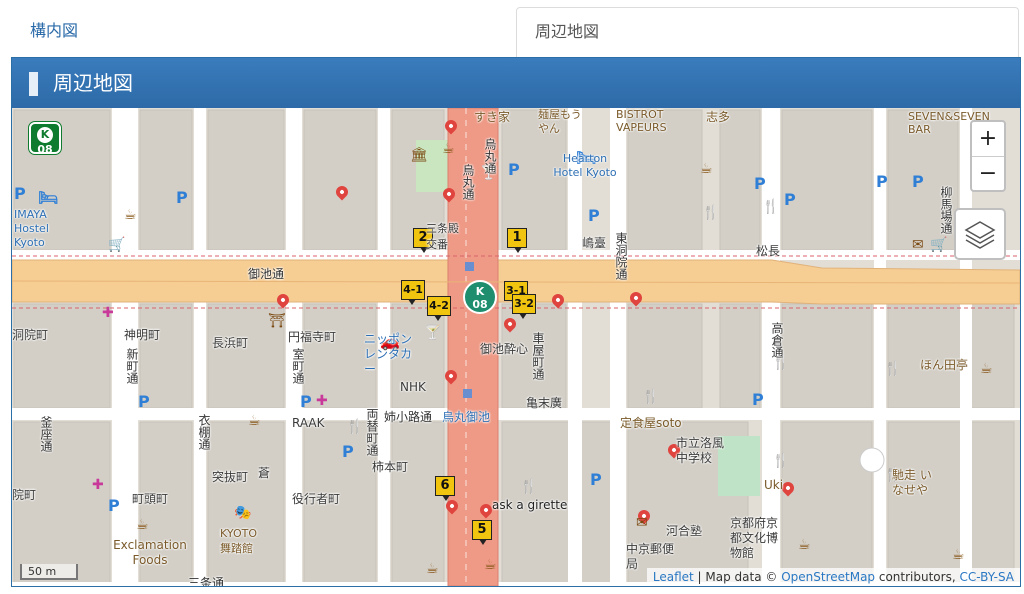 The image size is (1024, 594). Describe the element at coordinates (30, 335) in the screenshot. I see `place-label-toinmachi: 洞院町` at that location.